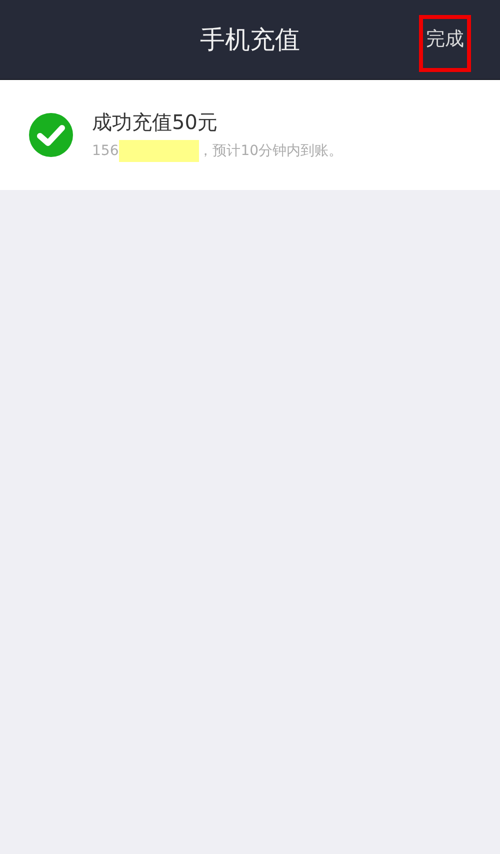 Image resolution: width=500 pixels, height=854 pixels. I want to click on result-title: 成功充值50元, so click(155, 122).